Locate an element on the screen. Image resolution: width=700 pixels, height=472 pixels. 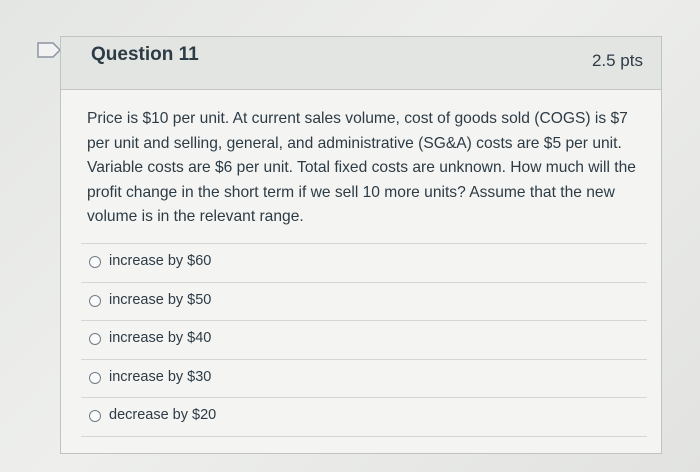
answer-option: increase by $30 is located at coordinates (364, 378).